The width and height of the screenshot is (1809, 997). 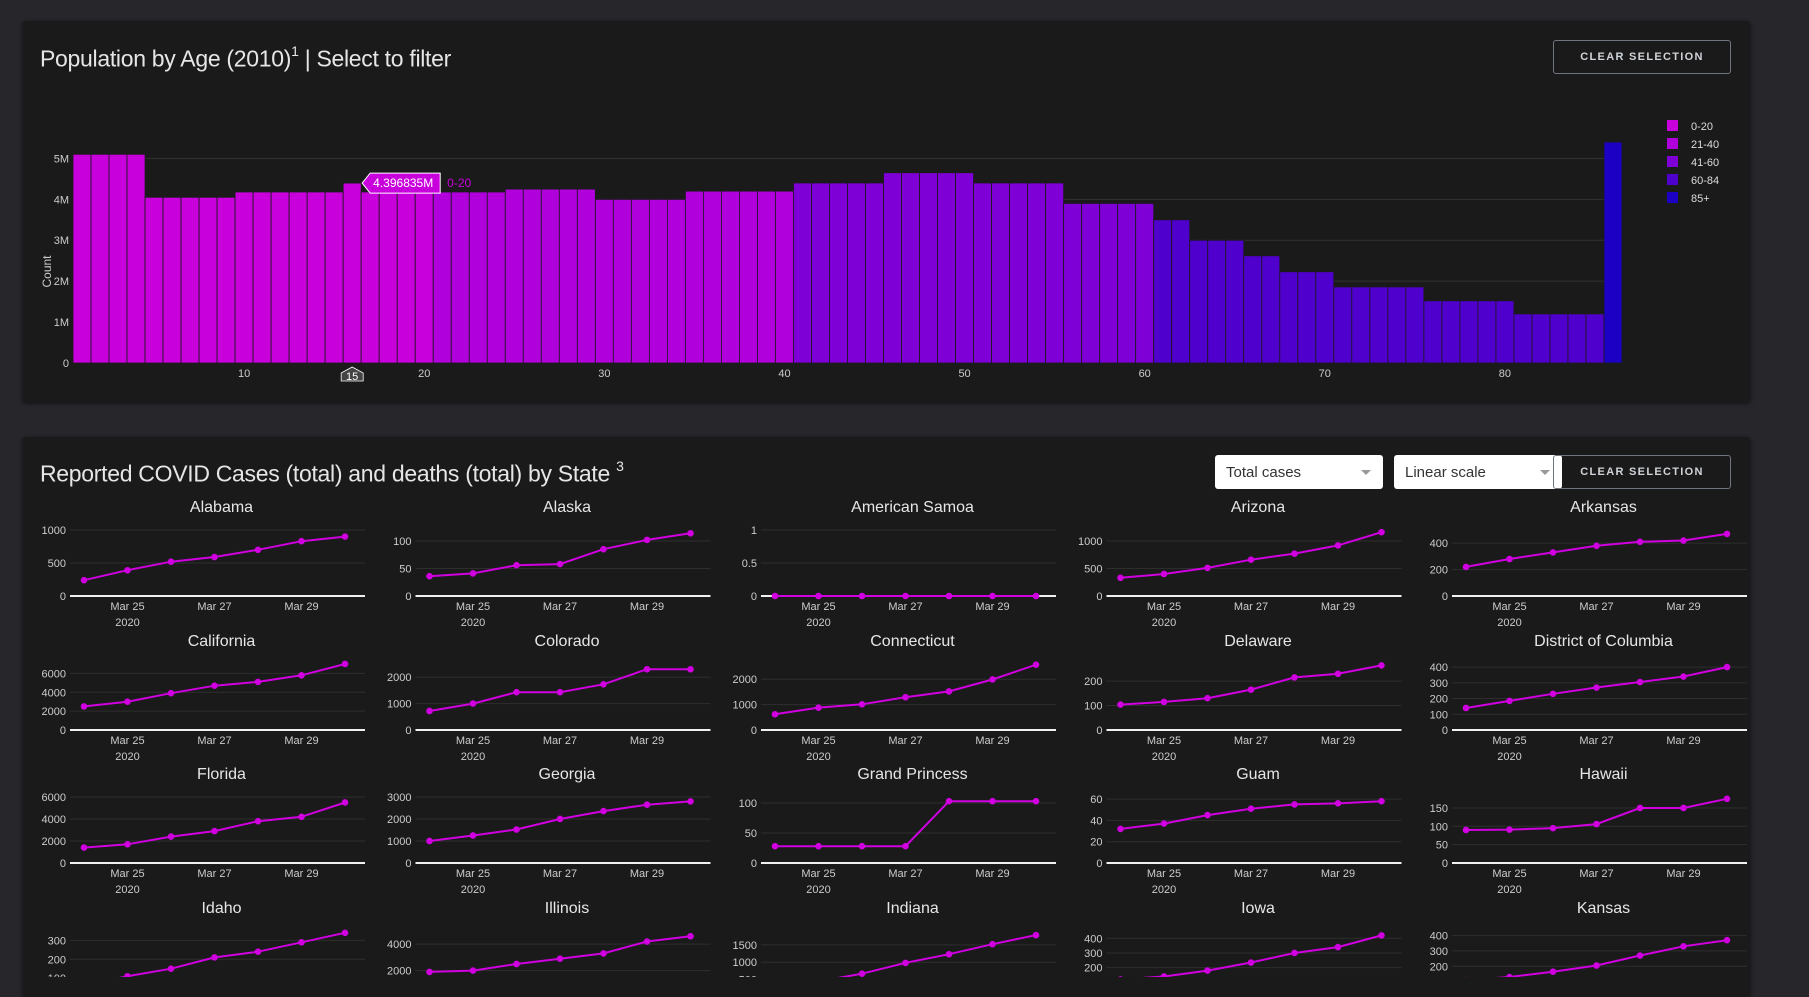 What do you see at coordinates (203, 564) in the screenshot?
I see `state-chart: Alabama05001000Mar 252020Mar 27Mar 29` at bounding box center [203, 564].